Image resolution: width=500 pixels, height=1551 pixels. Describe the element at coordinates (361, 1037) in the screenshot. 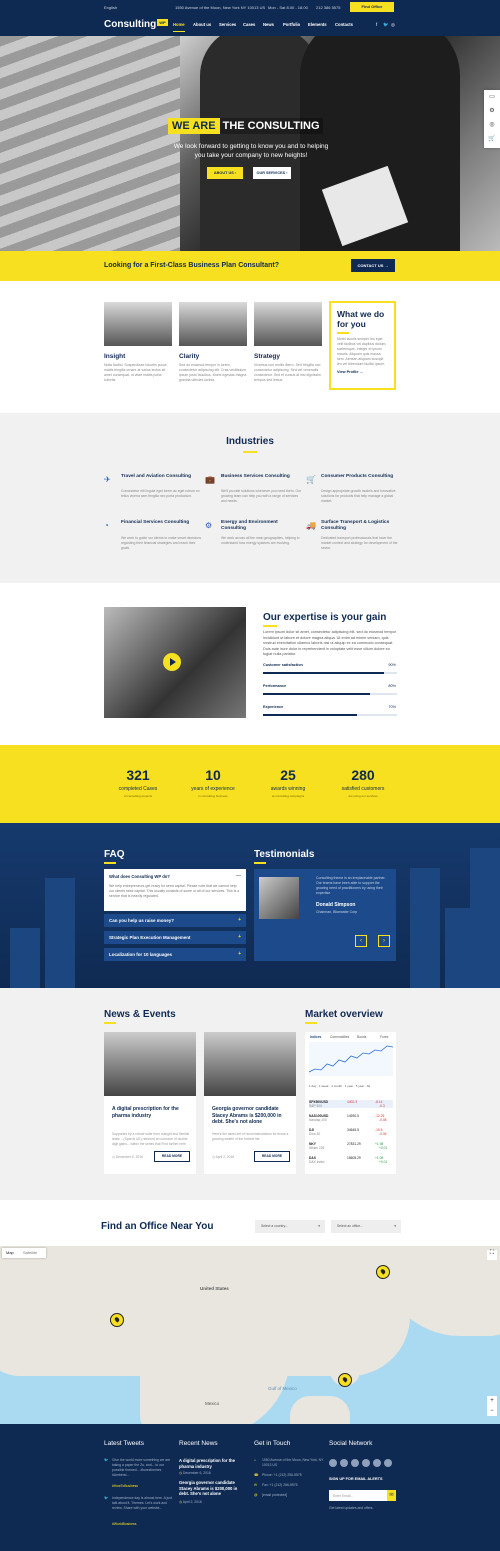

I see `market-tab: Bonds` at that location.